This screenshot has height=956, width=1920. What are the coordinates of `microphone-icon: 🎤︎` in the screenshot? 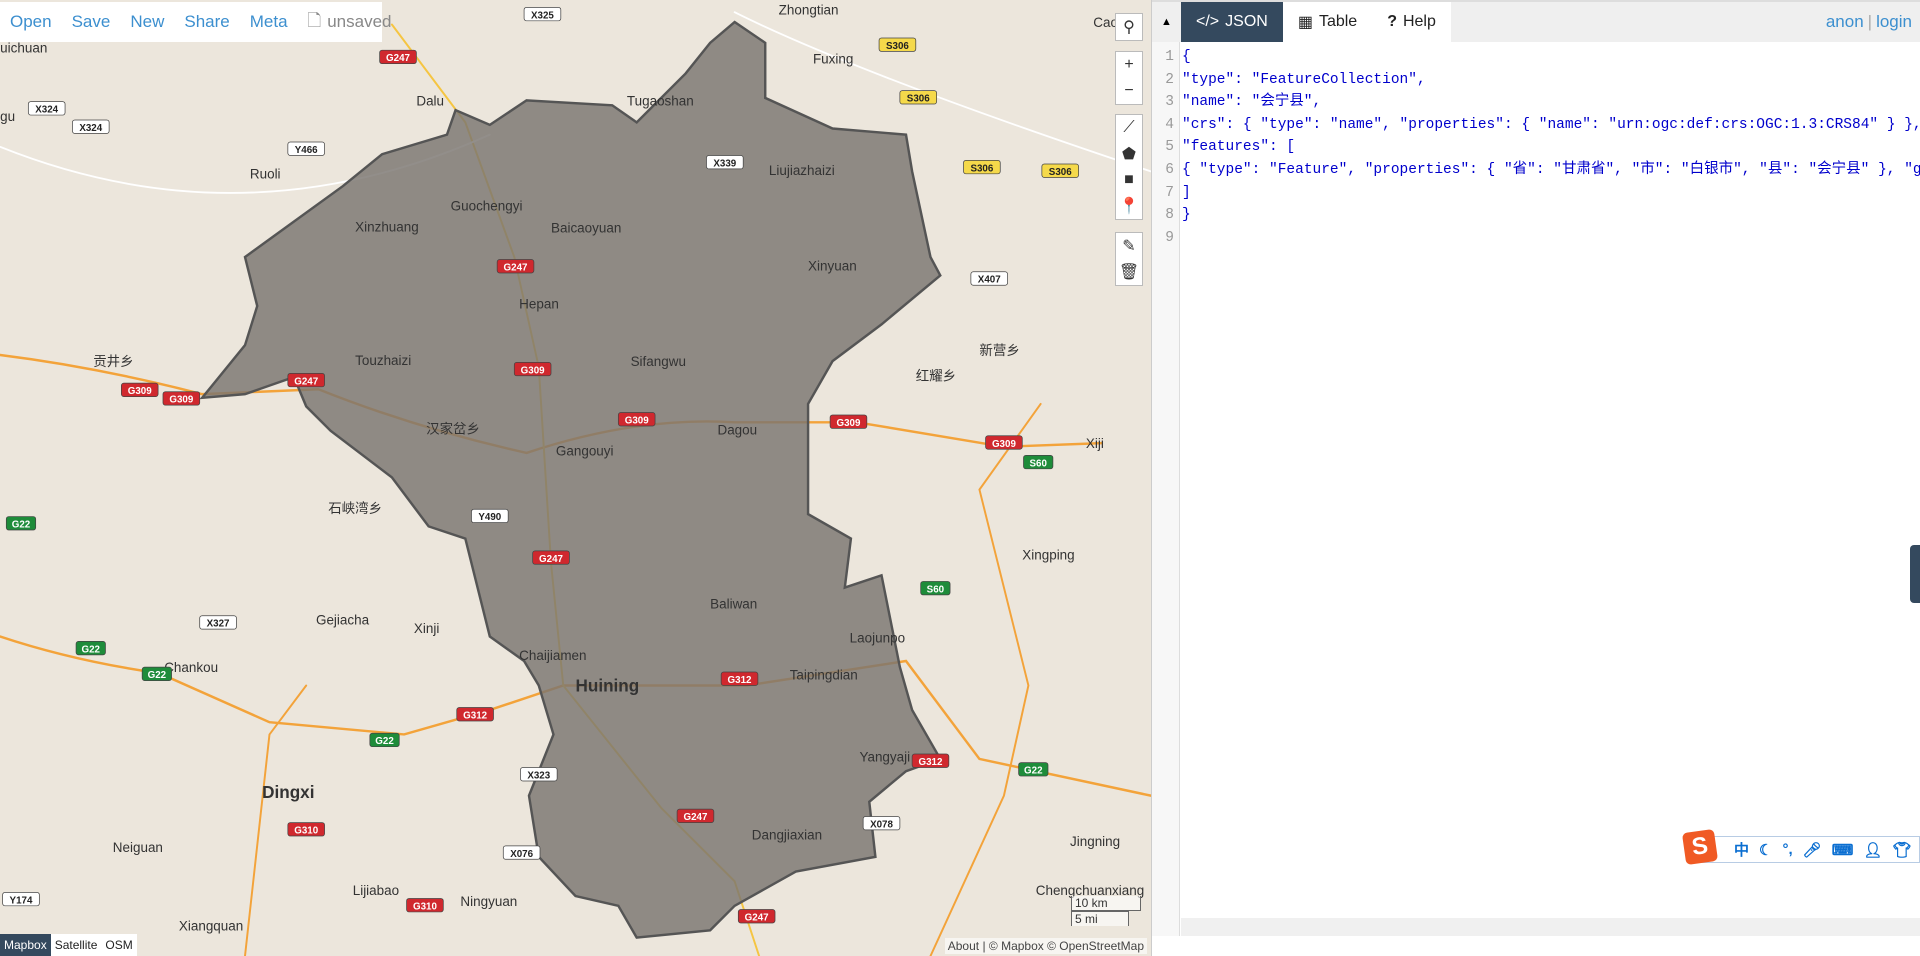 It's located at (1812, 850).